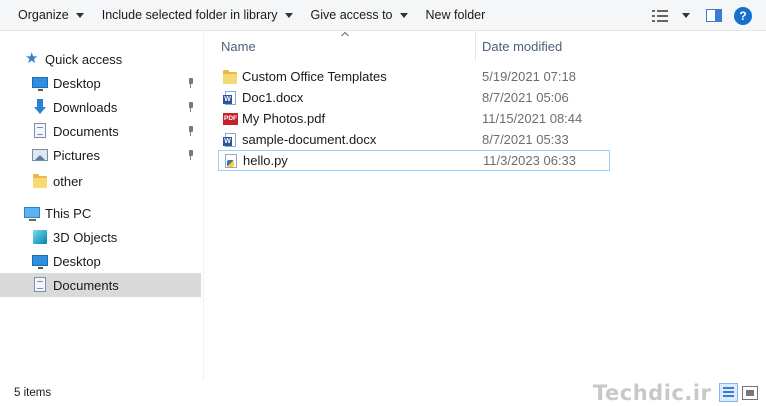 This screenshot has height=406, width=766. What do you see at coordinates (652, 393) in the screenshot?
I see `watermark: Techdic.ir` at bounding box center [652, 393].